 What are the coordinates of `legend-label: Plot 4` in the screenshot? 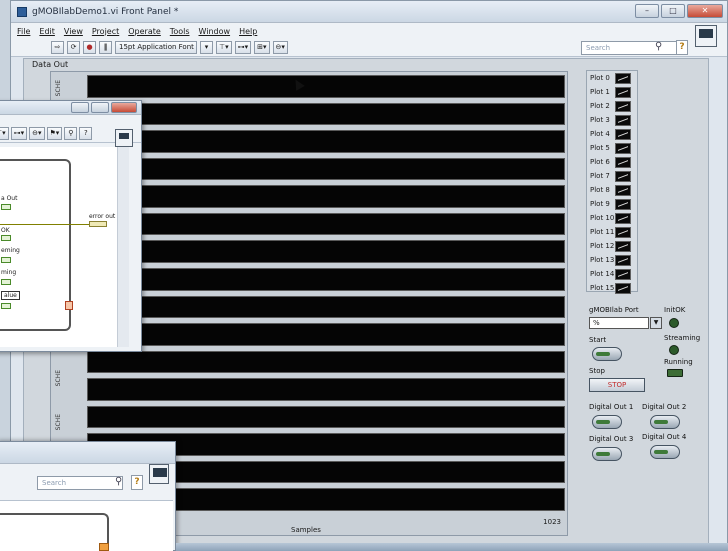 It's located at (600, 134).